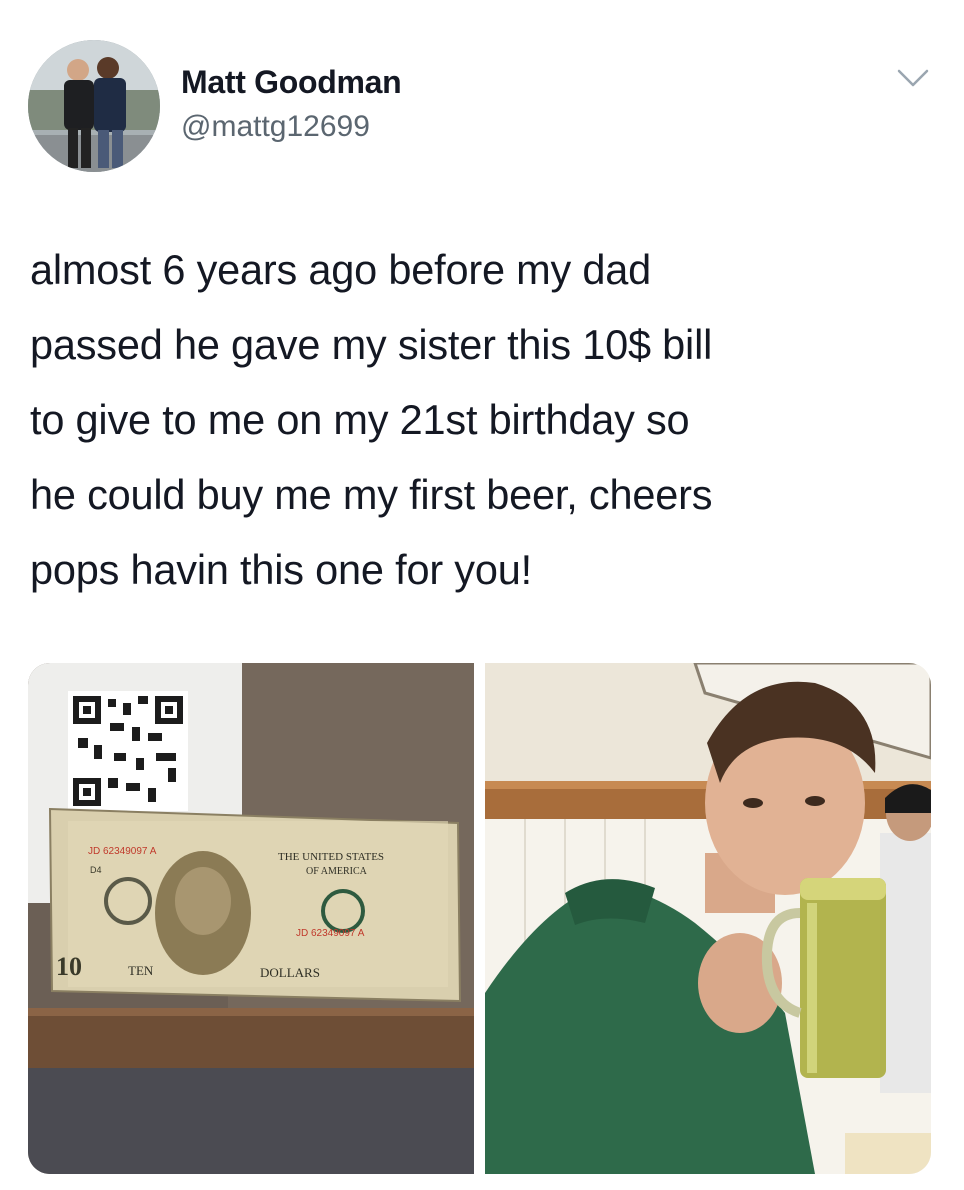 The width and height of the screenshot is (964, 1190). I want to click on tweet-line: he could buy me my first beer, cheers, so click(371, 494).